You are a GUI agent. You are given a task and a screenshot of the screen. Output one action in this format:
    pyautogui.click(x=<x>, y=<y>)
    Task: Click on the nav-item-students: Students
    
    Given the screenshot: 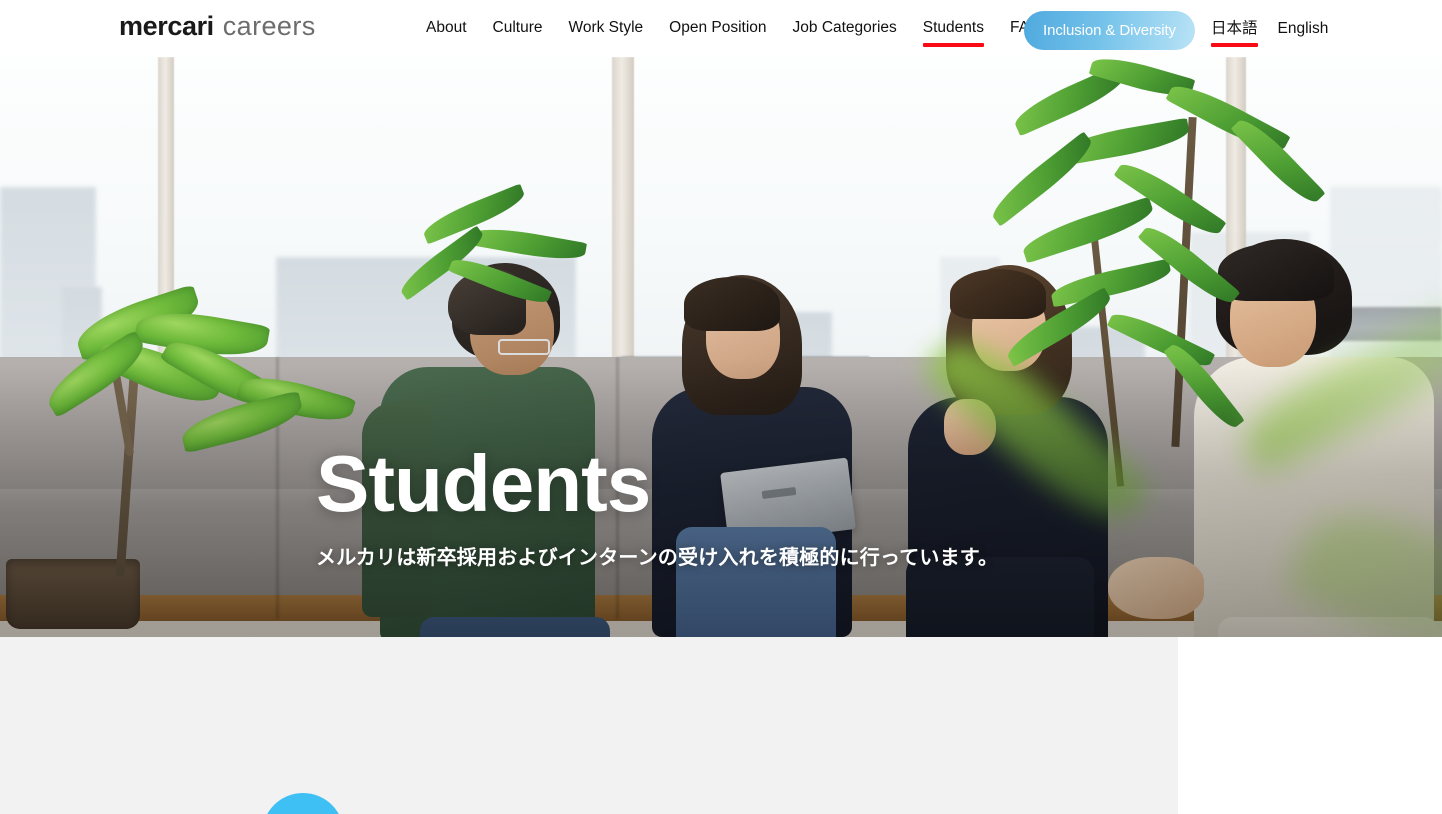 What is the action you would take?
    pyautogui.click(x=953, y=33)
    